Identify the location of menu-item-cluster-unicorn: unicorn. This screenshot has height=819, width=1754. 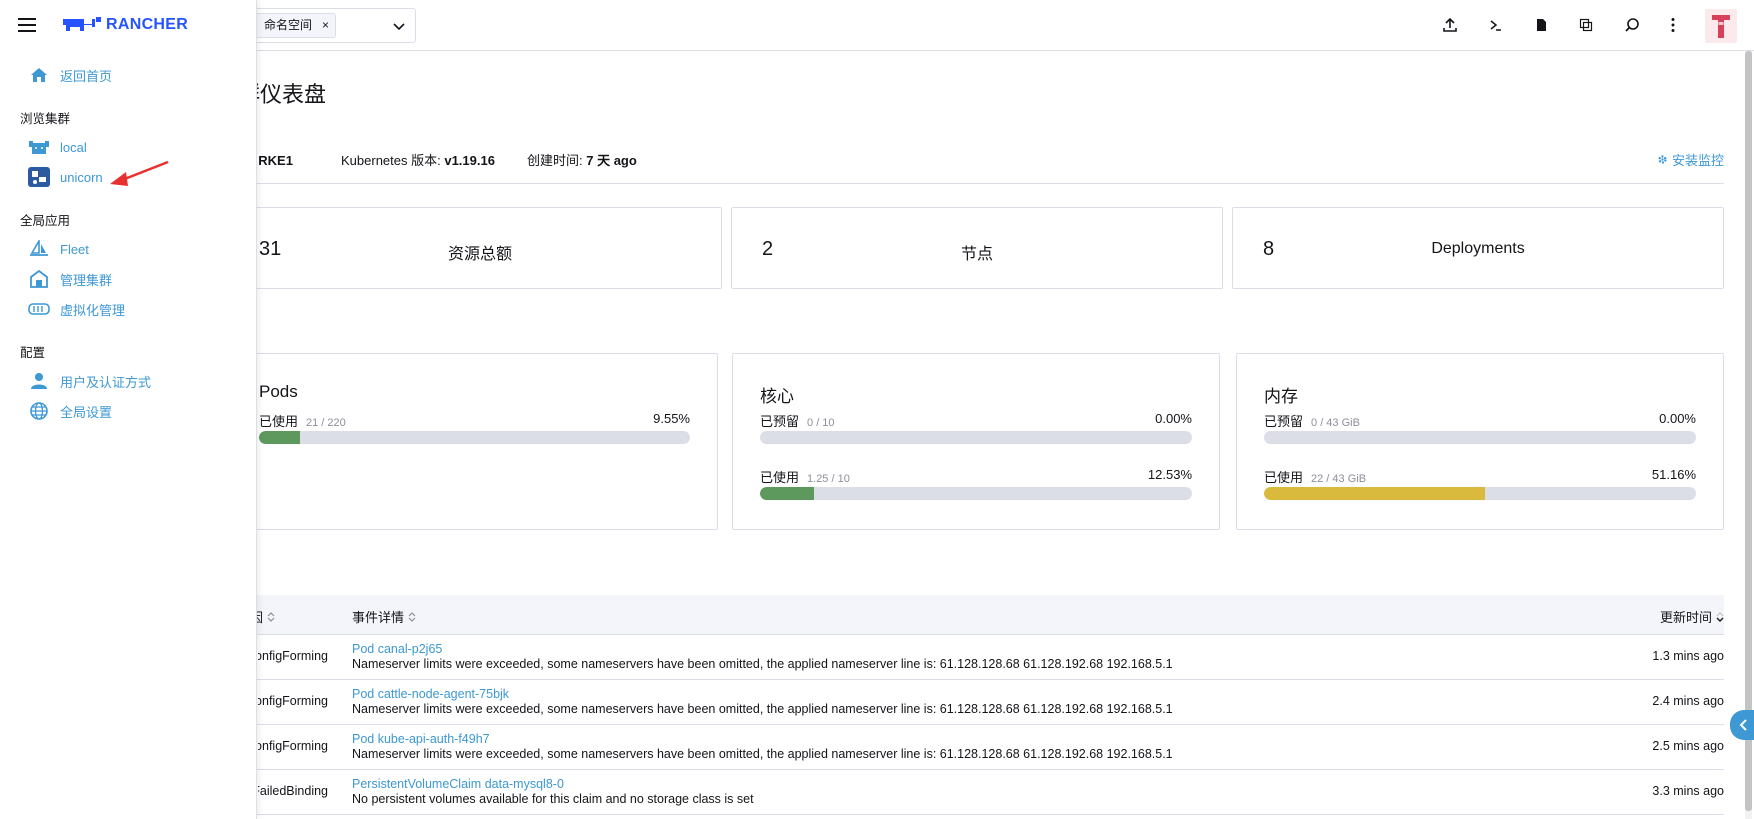
(65, 177).